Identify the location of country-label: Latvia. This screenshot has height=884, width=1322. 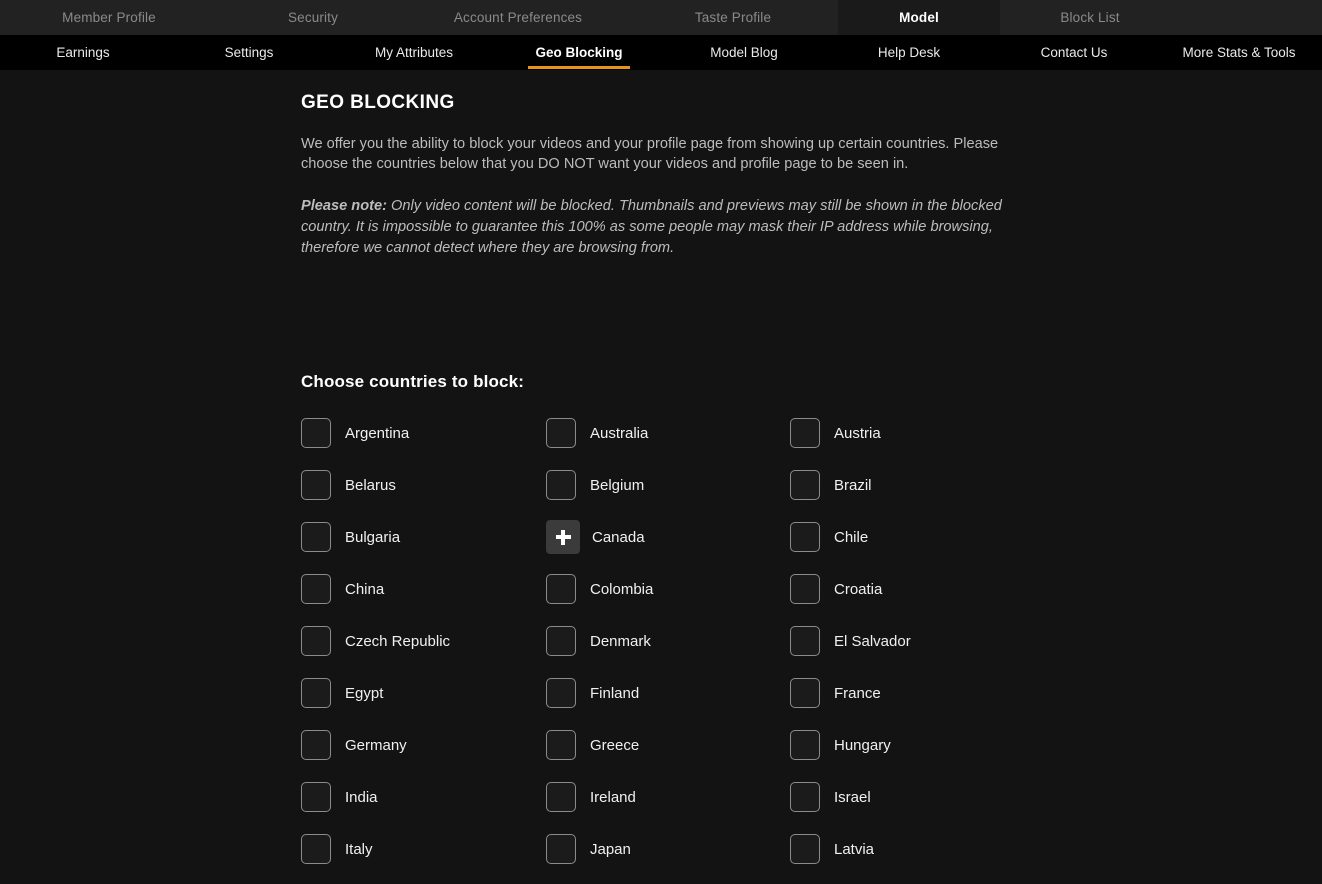
(854, 849).